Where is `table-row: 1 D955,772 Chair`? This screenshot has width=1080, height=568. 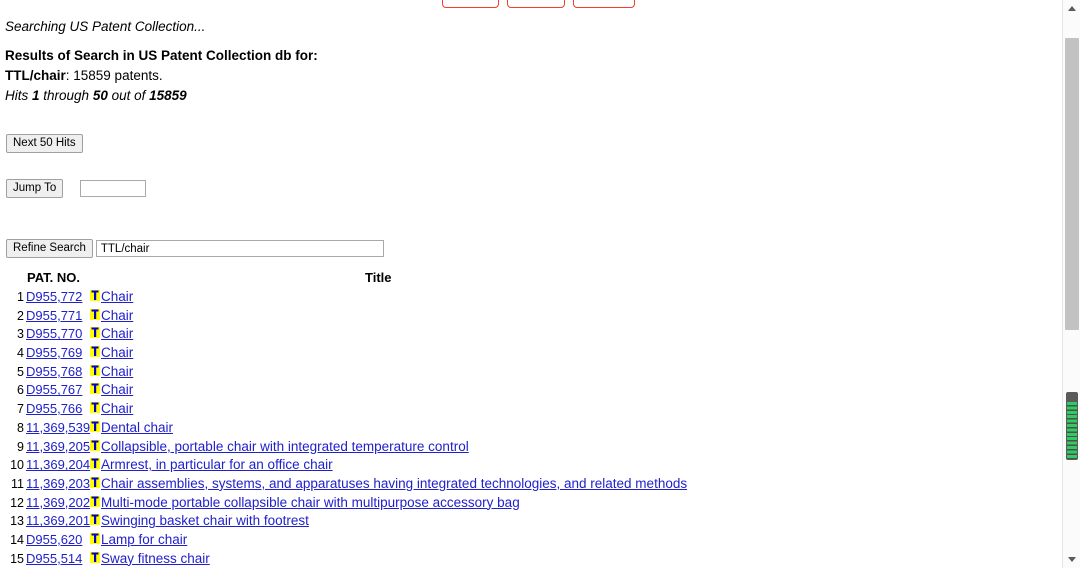
table-row: 1 D955,772 Chair is located at coordinates (525, 298).